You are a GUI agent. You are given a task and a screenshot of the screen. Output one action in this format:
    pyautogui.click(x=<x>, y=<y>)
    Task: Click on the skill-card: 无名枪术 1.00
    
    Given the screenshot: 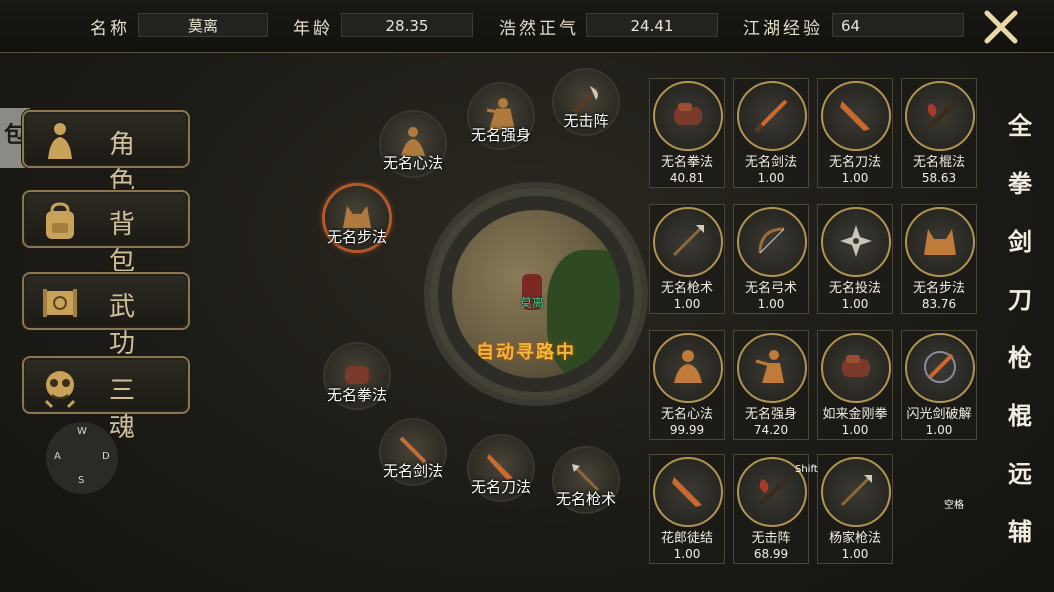 What is the action you would take?
    pyautogui.click(x=687, y=259)
    